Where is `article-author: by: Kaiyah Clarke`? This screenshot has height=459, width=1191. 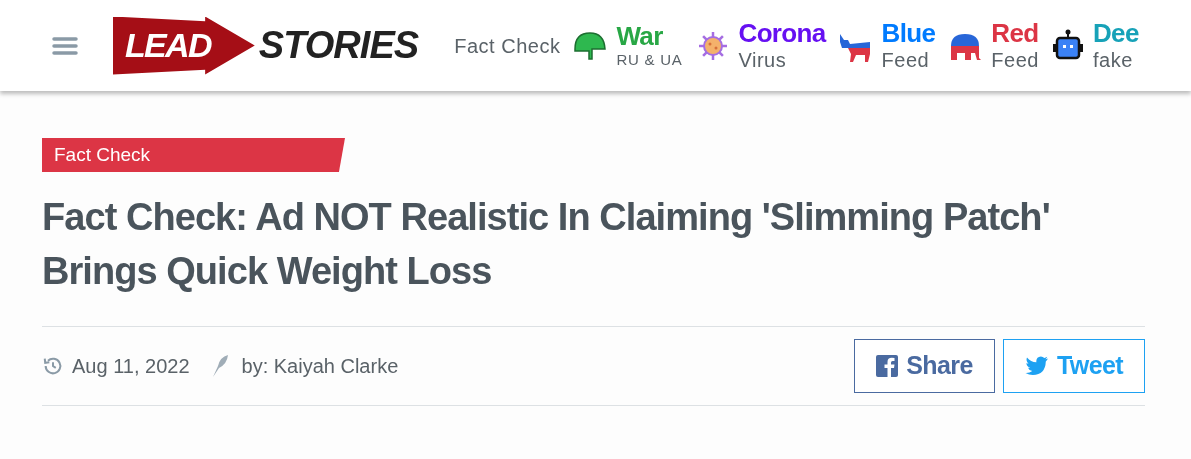 article-author: by: Kaiyah Clarke is located at coordinates (320, 366).